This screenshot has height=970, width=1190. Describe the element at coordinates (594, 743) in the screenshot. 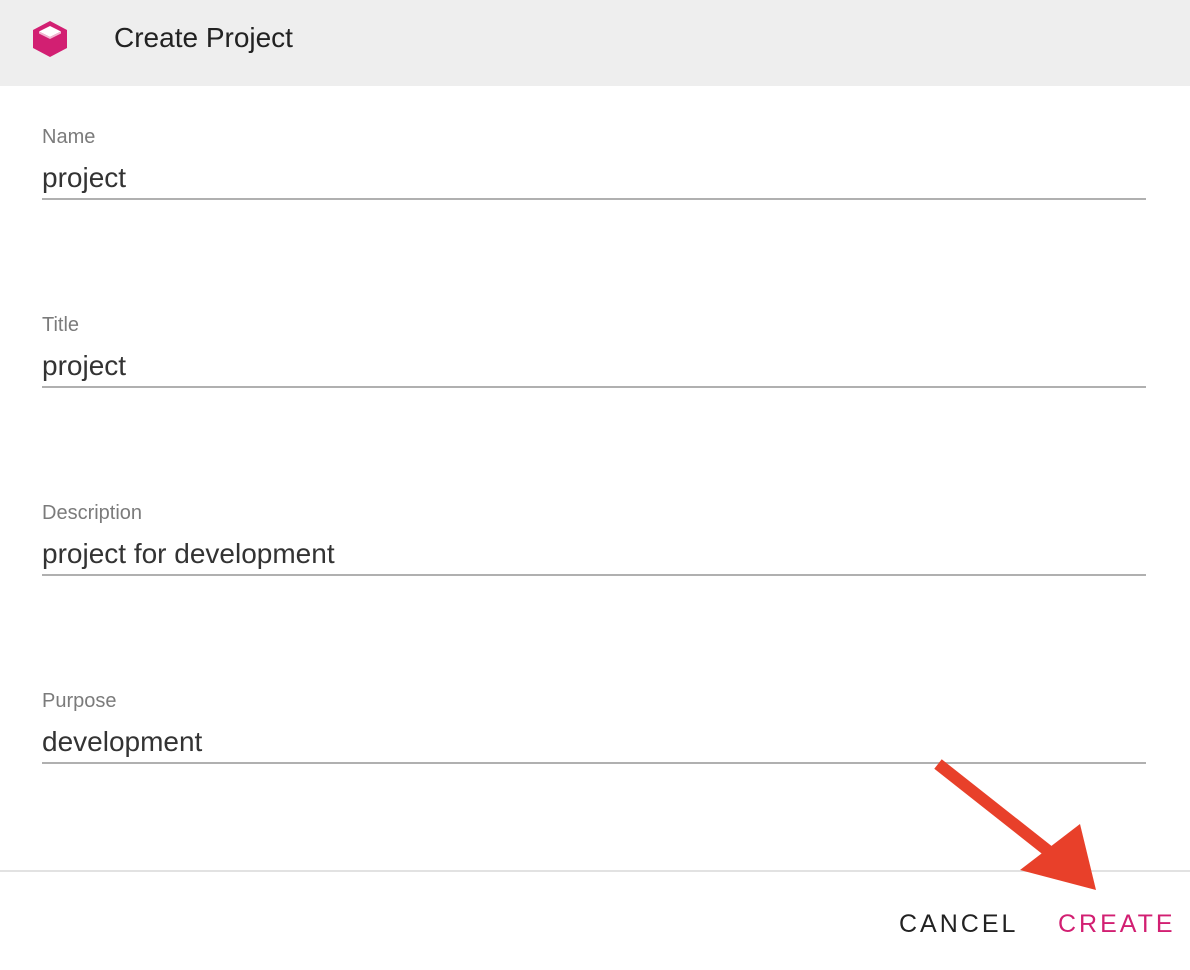

I see `purpose-input` at that location.